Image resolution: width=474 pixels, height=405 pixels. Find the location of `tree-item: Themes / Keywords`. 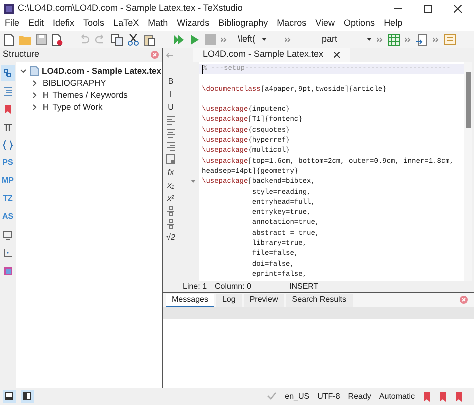

tree-item: Themes / Keywords is located at coordinates (90, 95).